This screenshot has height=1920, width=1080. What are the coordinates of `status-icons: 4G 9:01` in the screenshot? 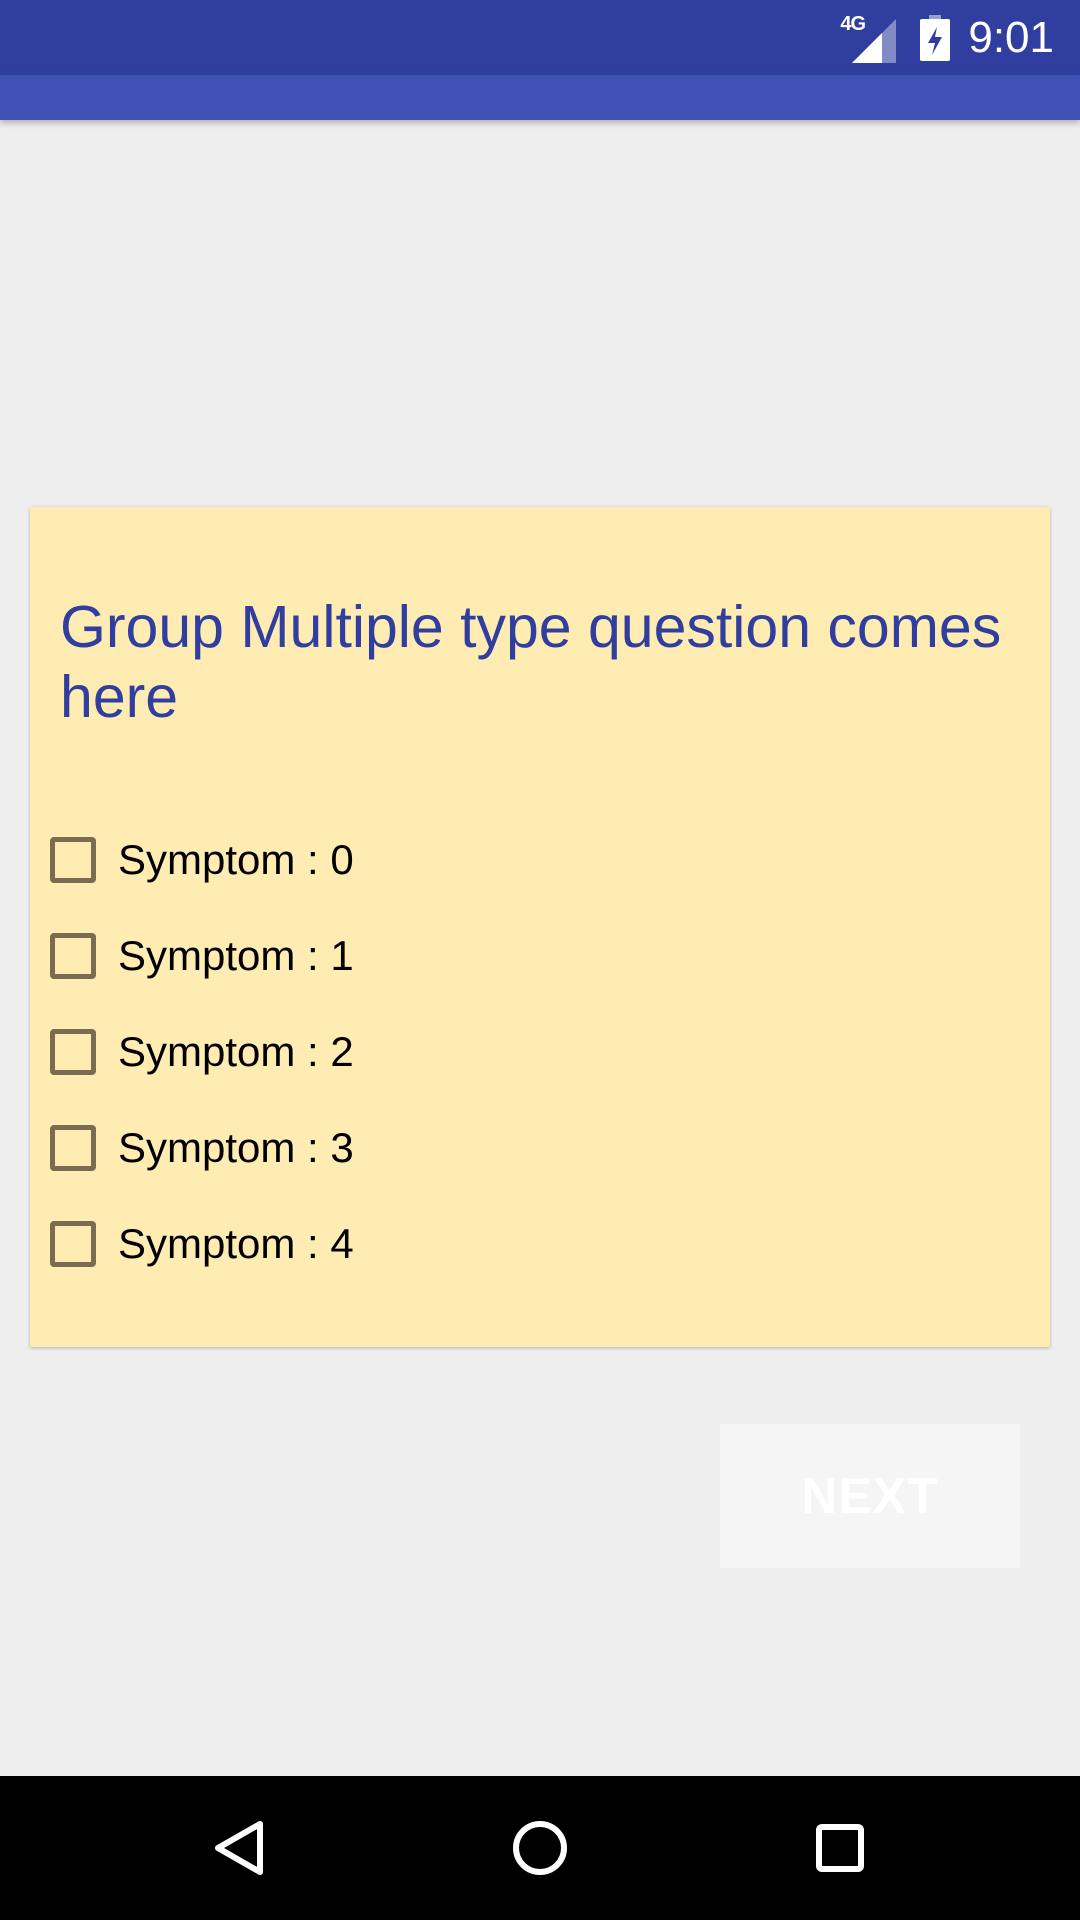 It's located at (947, 37).